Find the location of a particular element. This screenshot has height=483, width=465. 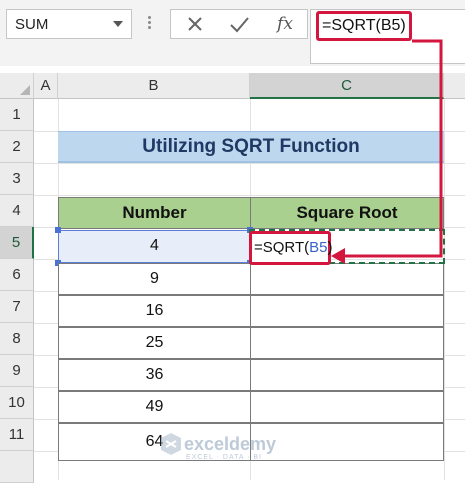

column-header-a: A is located at coordinates (46, 86).